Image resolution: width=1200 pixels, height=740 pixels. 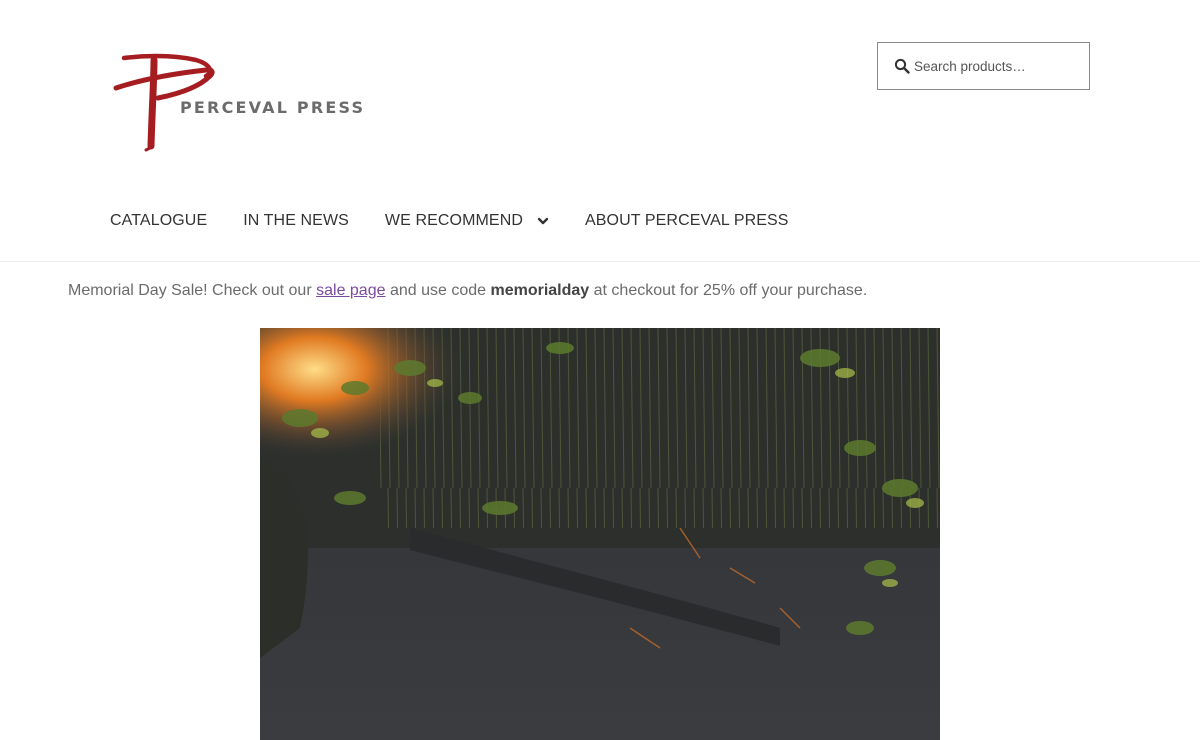 I want to click on nav-item-in-the-news: IN THE NEWS, so click(x=296, y=221).